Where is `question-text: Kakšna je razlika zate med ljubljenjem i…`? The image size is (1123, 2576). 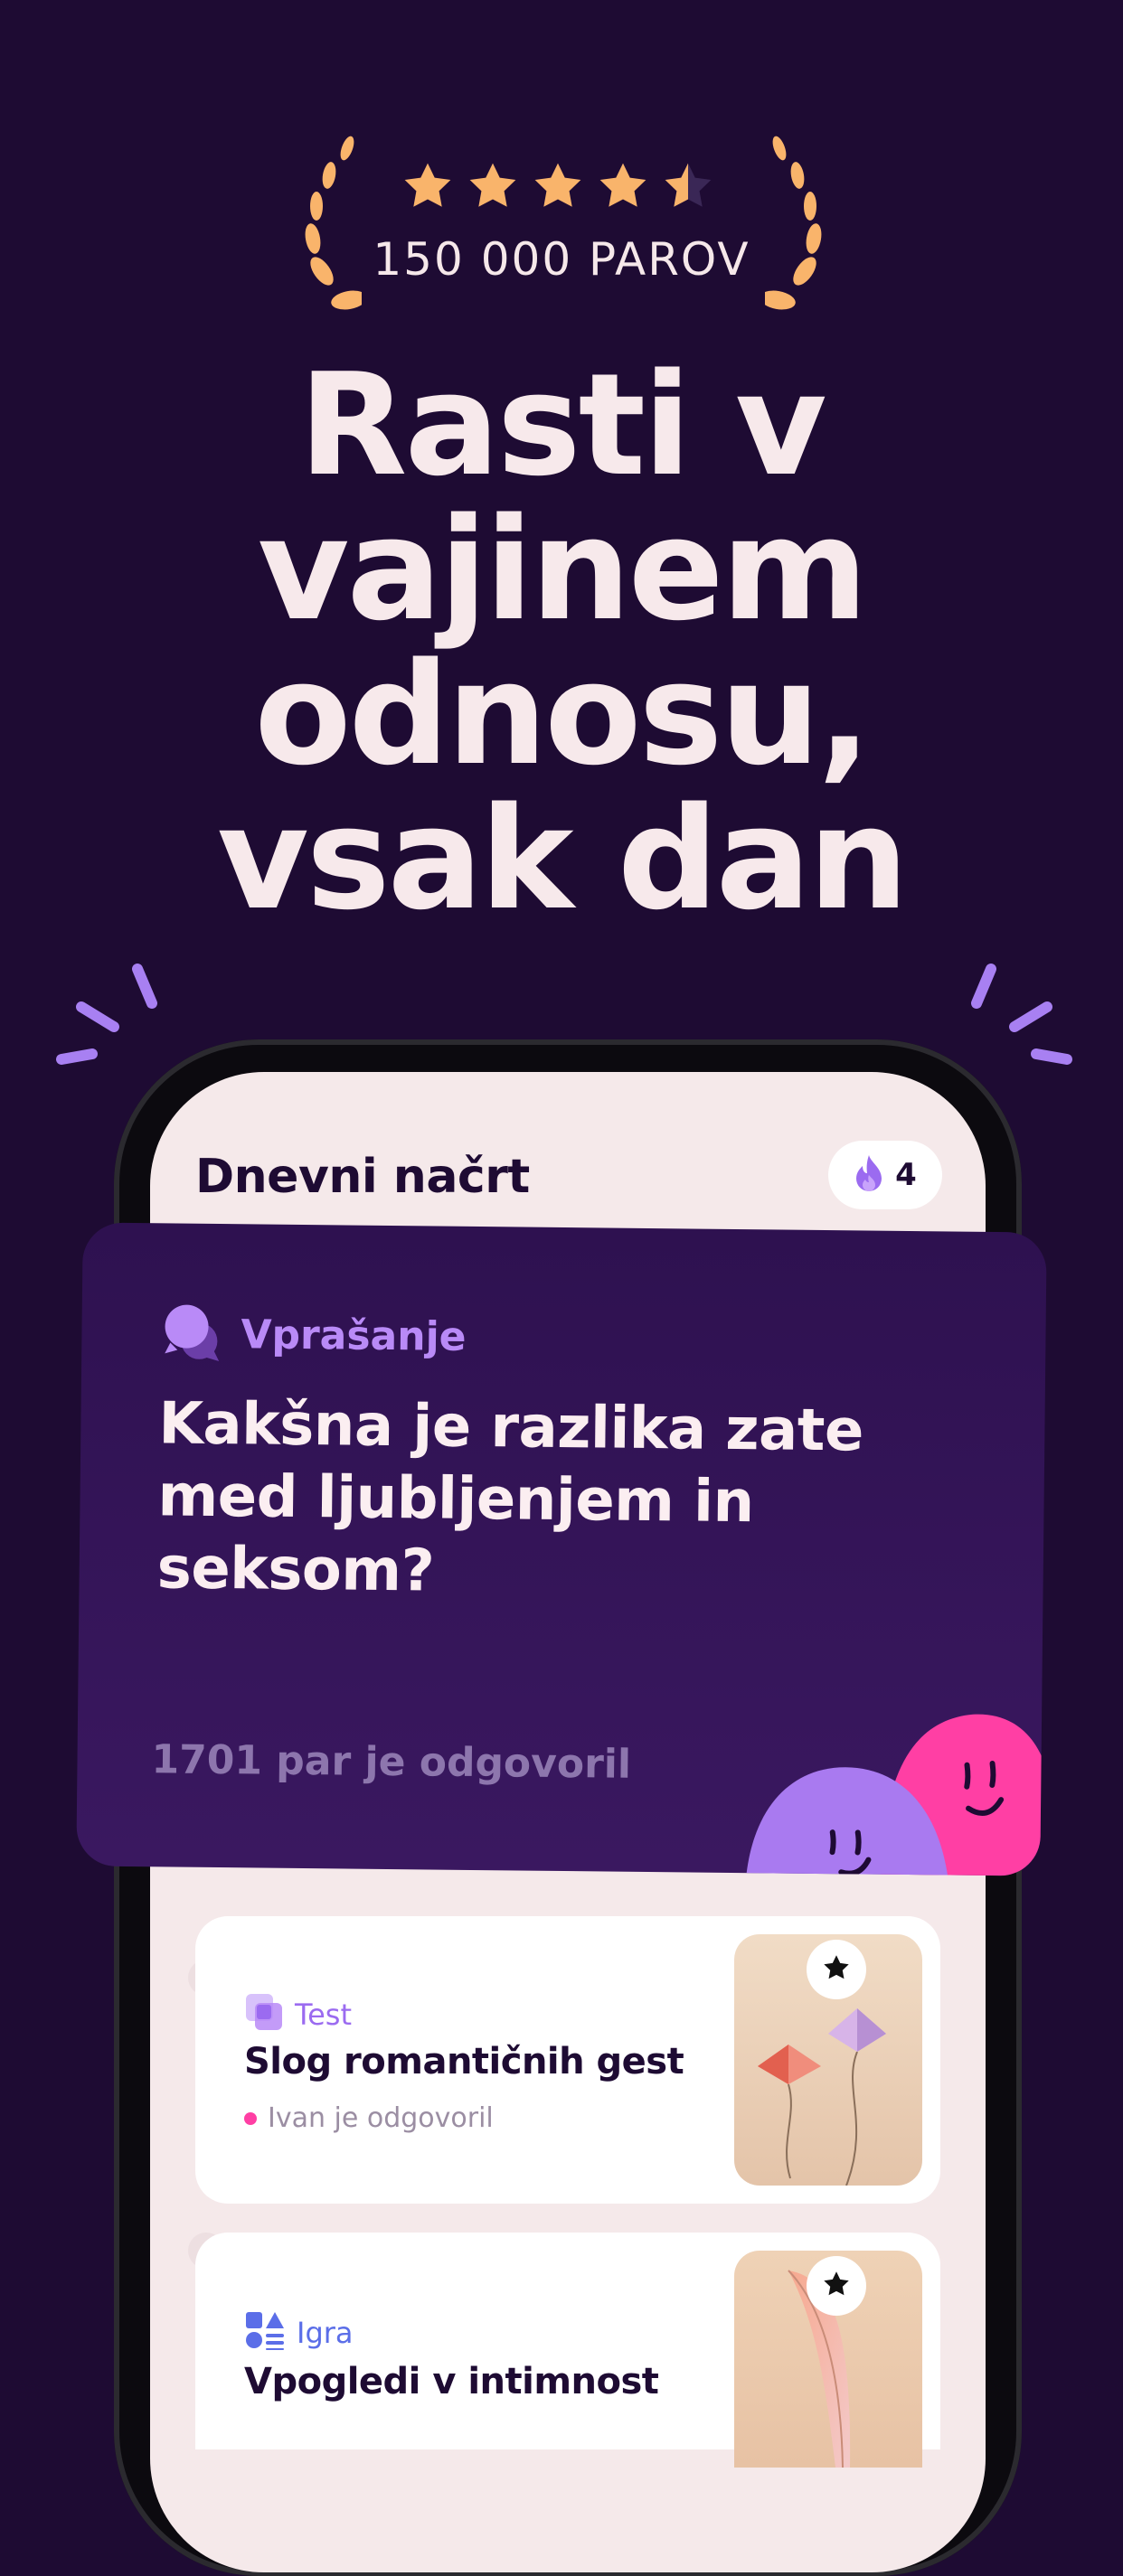 question-text: Kakšna je razlika zate med ljubljenjem i… is located at coordinates (510, 1498).